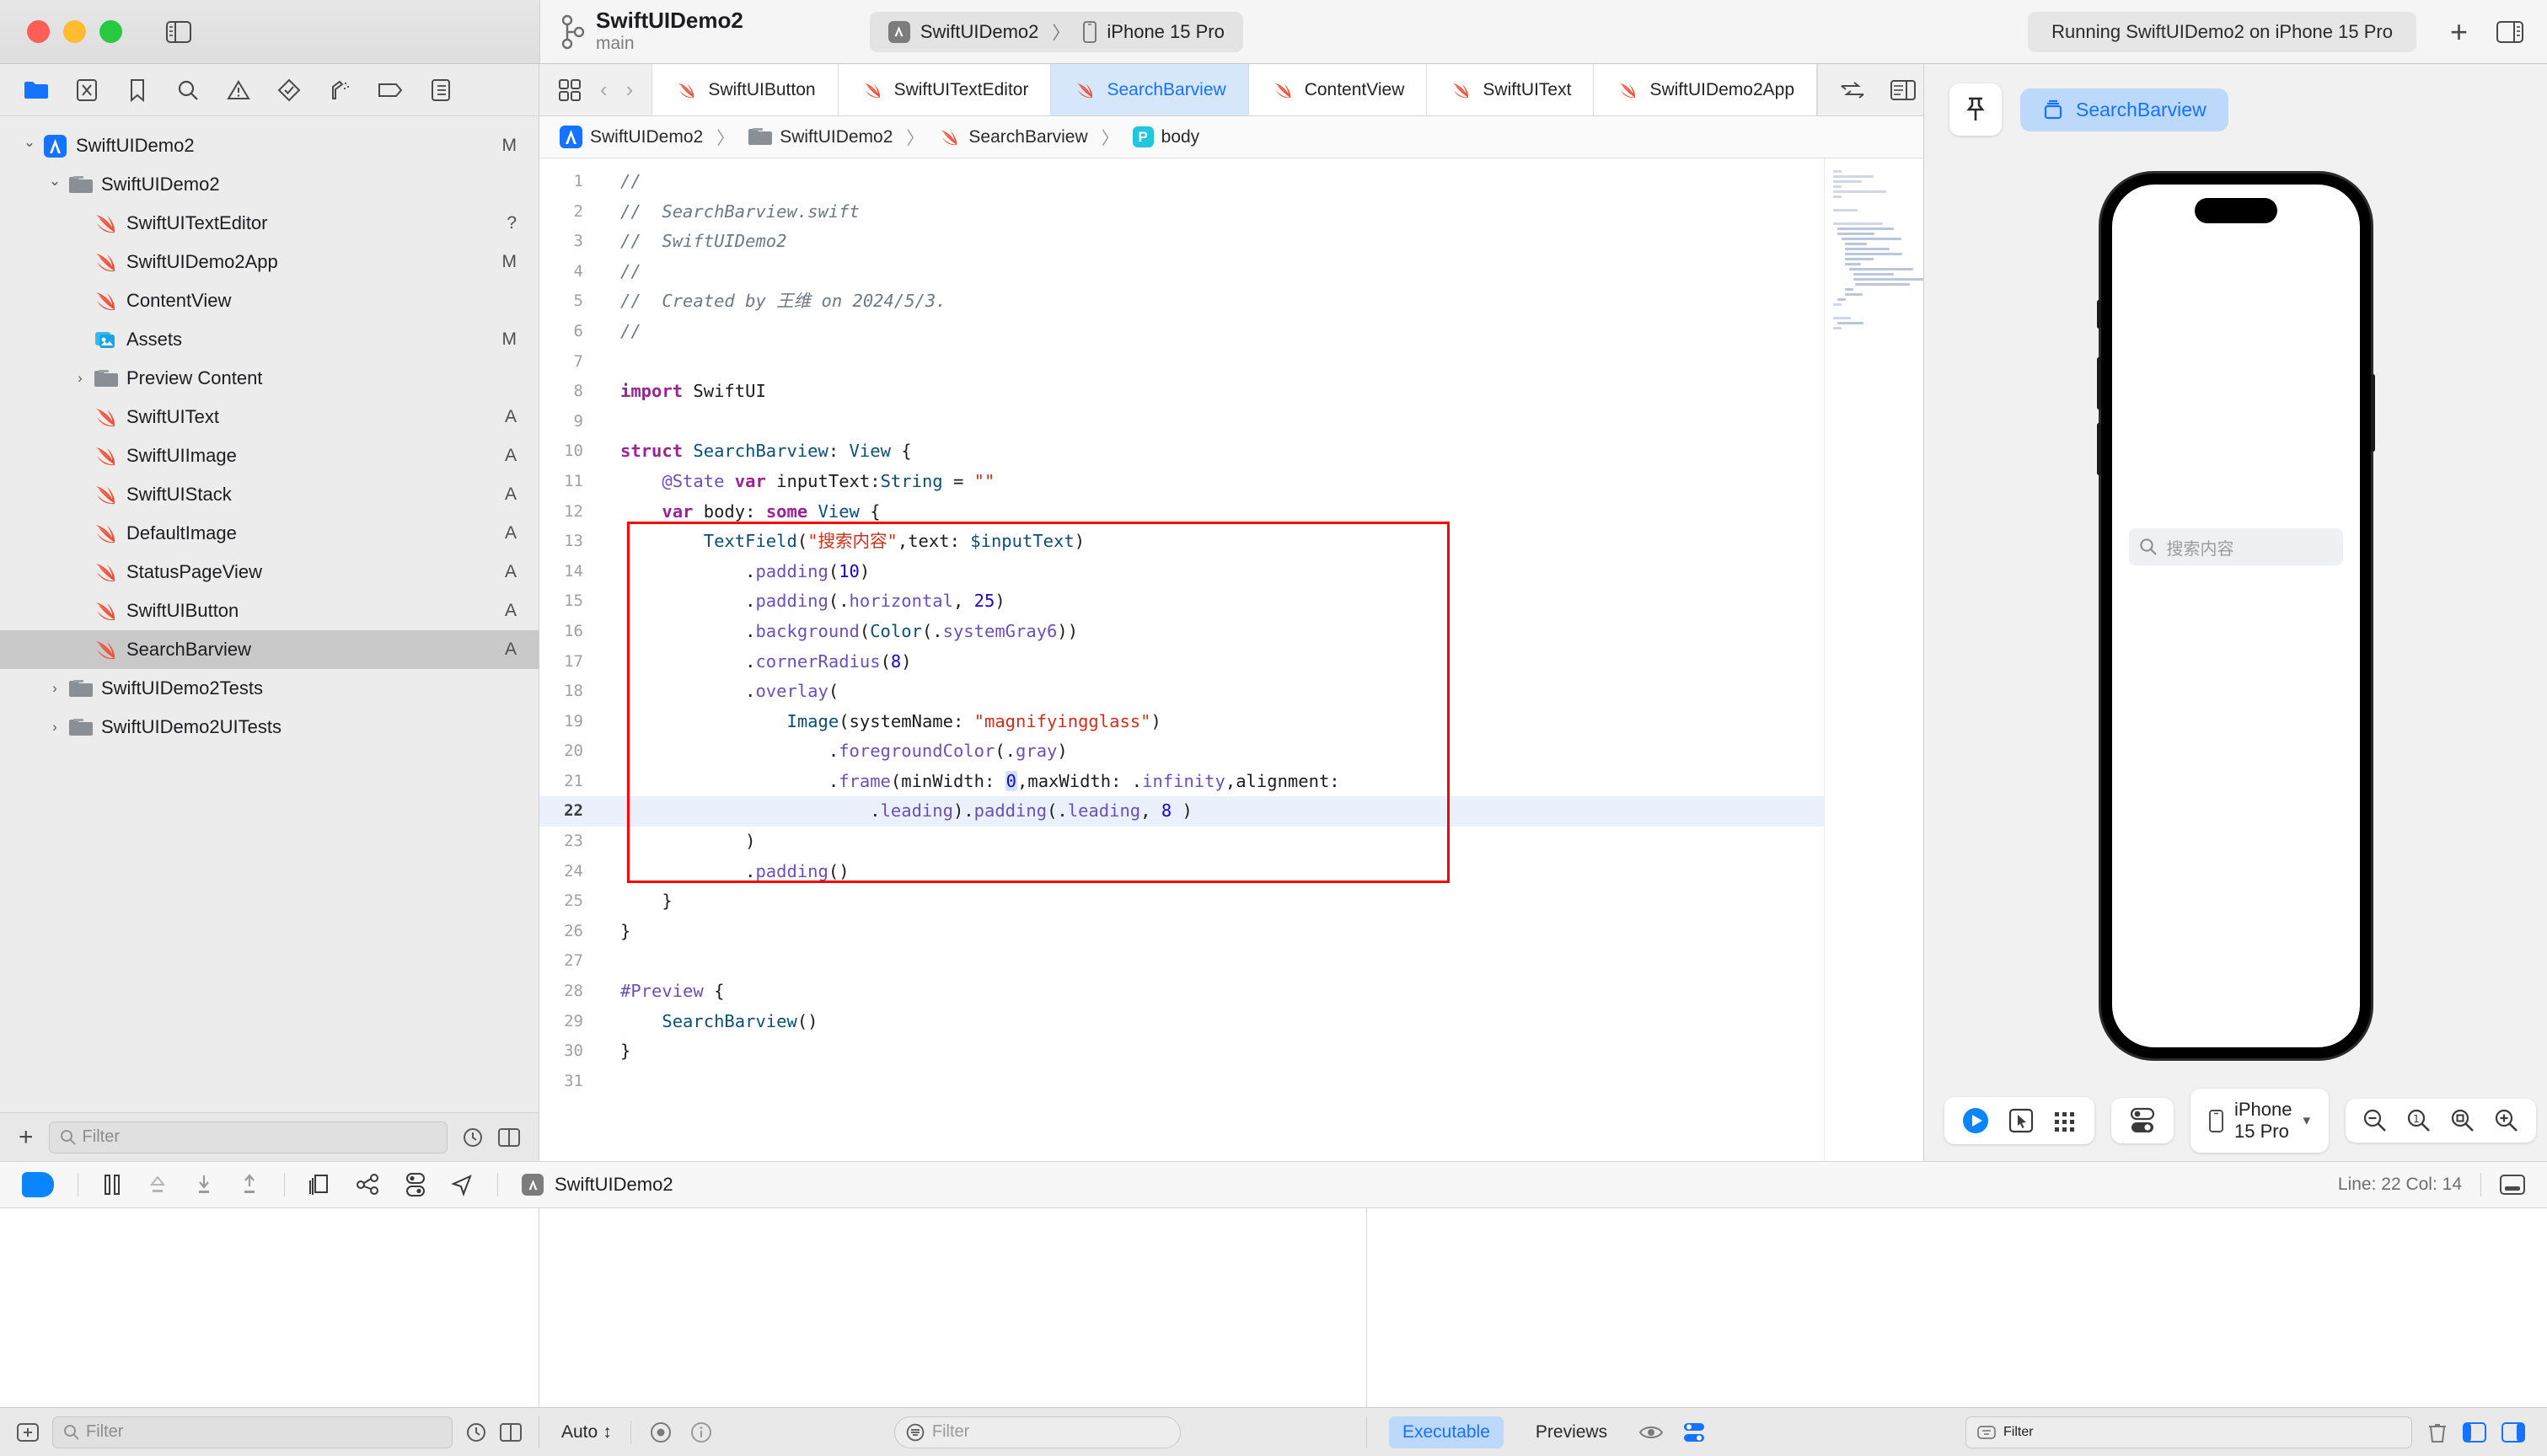 The width and height of the screenshot is (2547, 1456). What do you see at coordinates (1181, 901) in the screenshot?
I see `code-line: 25 }` at bounding box center [1181, 901].